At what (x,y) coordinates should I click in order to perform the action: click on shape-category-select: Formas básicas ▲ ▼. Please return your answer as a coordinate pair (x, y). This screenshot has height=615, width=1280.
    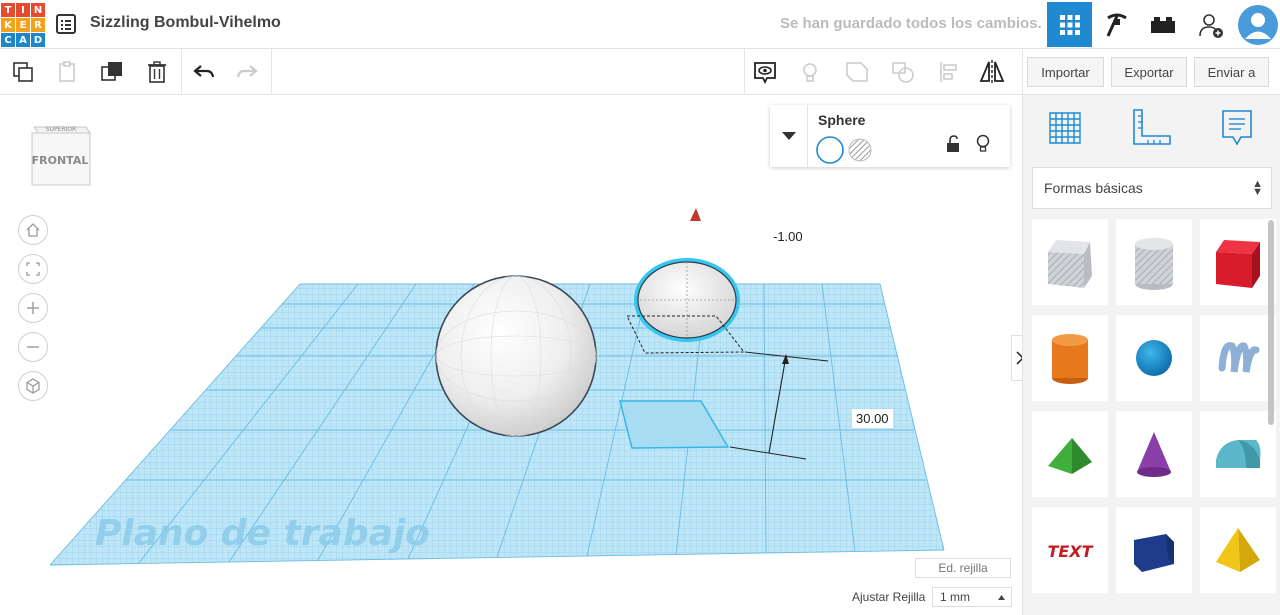
    Looking at the image, I should click on (1152, 188).